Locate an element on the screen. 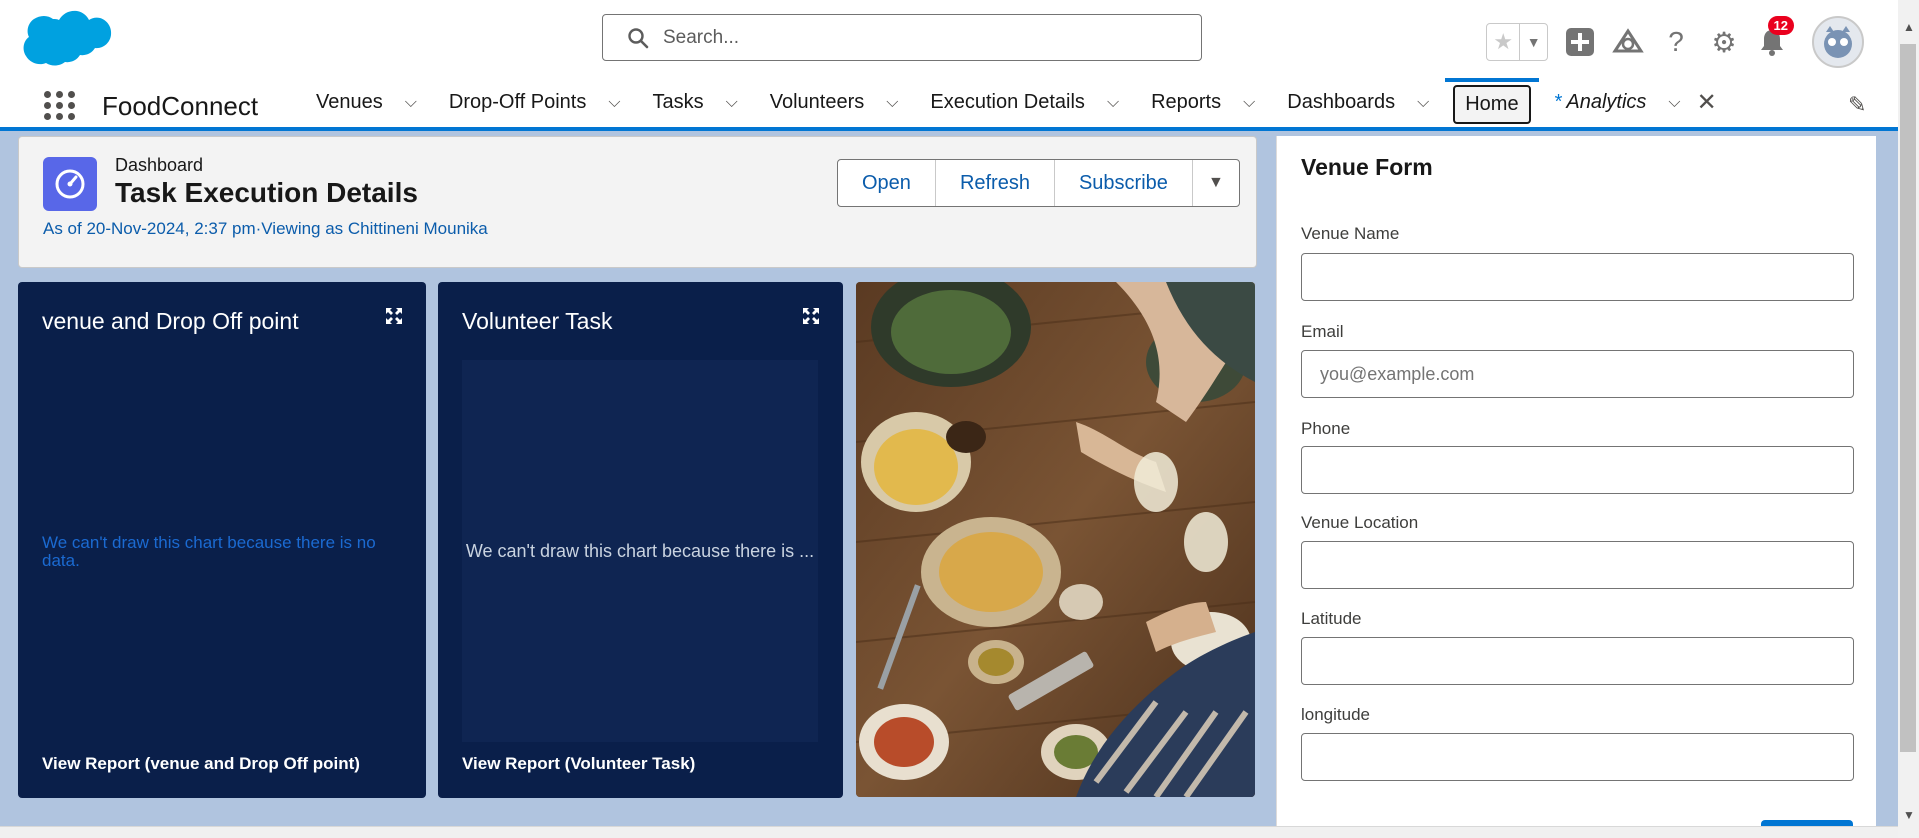 The image size is (1919, 838). page-scrollbar: ▲ ▼ is located at coordinates (1908, 419).